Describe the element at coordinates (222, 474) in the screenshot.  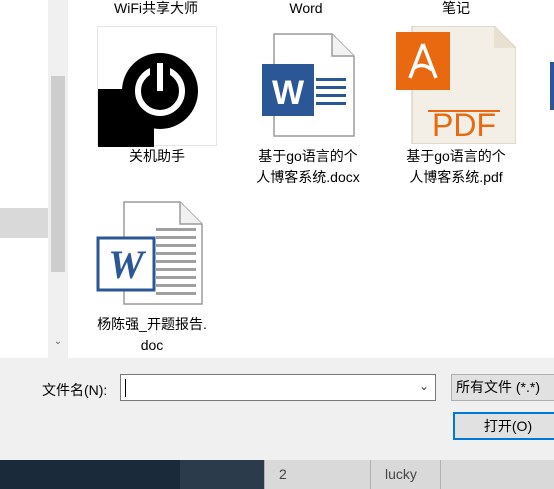
I see `background-dark-cell` at that location.